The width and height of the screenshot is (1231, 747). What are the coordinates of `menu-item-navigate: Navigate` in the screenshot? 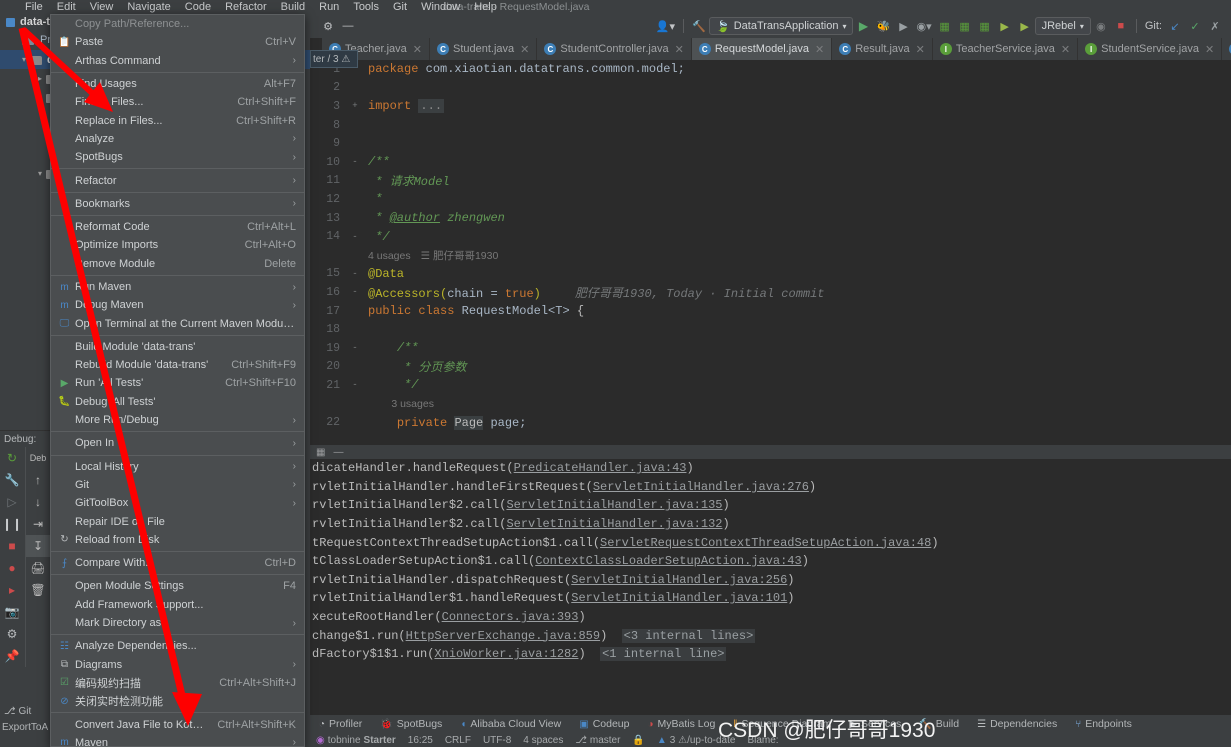 It's located at (148, 7).